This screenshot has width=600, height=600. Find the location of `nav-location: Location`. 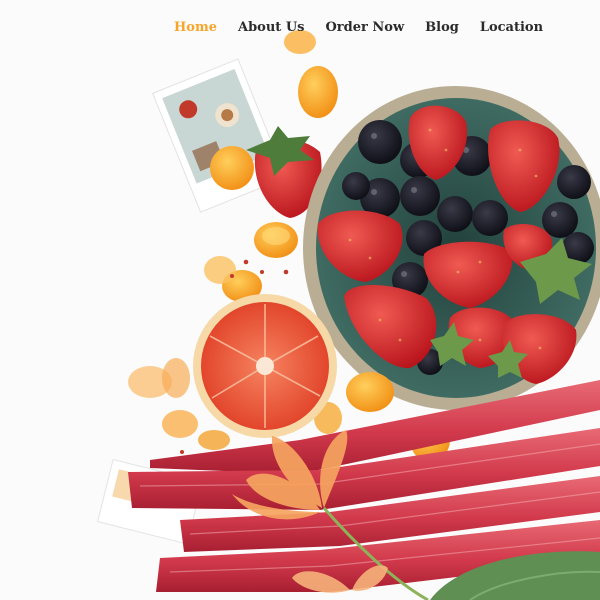

nav-location: Location is located at coordinates (511, 27).